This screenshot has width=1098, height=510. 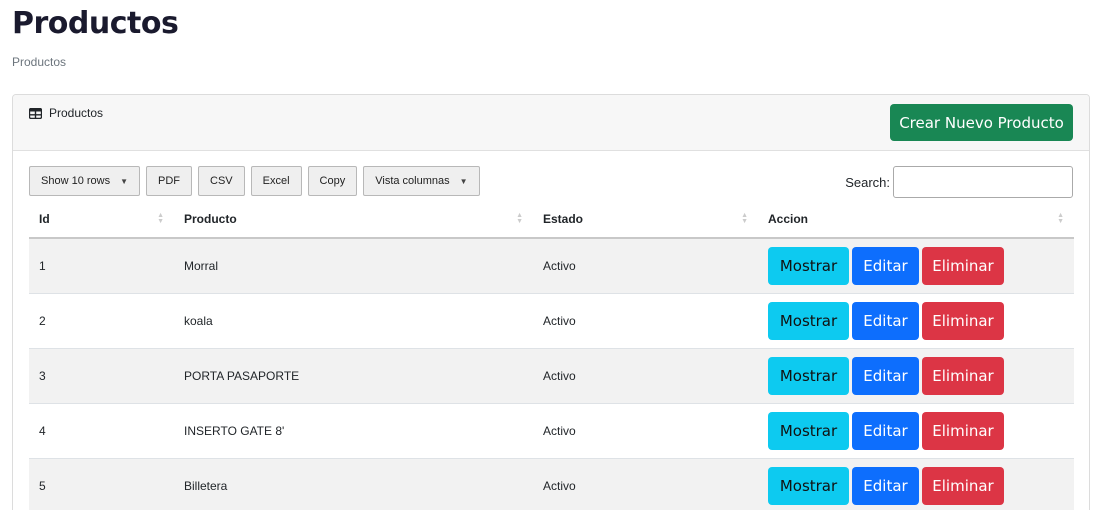 I want to click on column-header-label: Producto, so click(x=210, y=219).